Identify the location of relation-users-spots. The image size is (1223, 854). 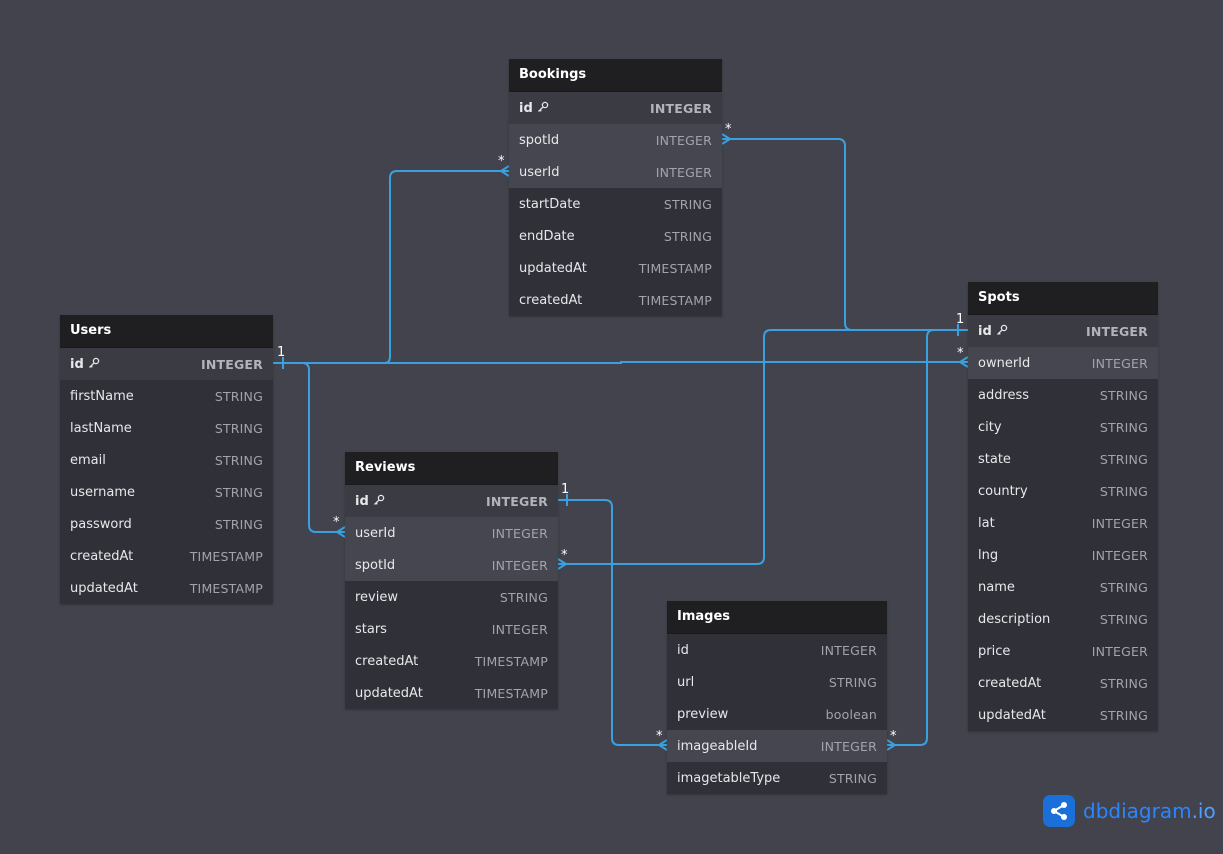
(620, 362).